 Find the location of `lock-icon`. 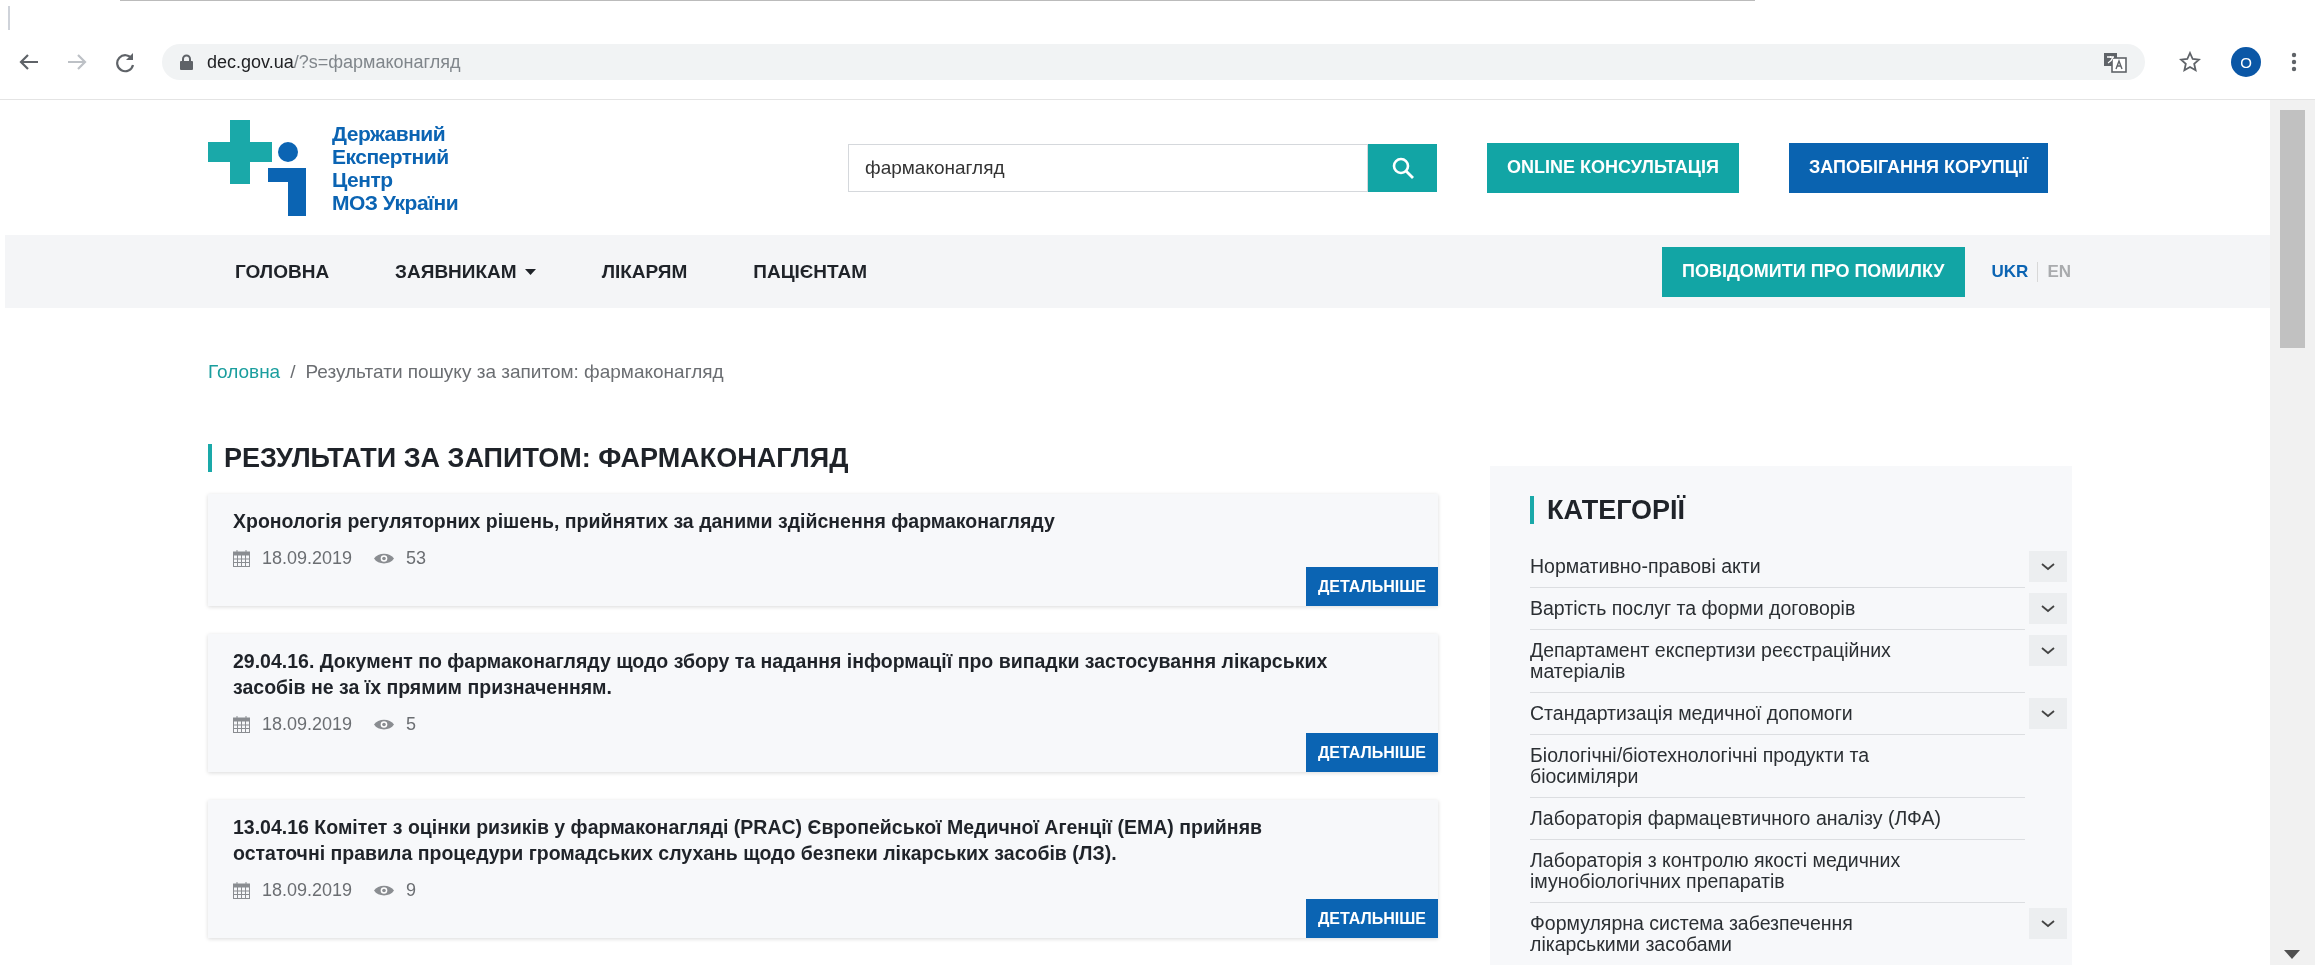

lock-icon is located at coordinates (186, 62).